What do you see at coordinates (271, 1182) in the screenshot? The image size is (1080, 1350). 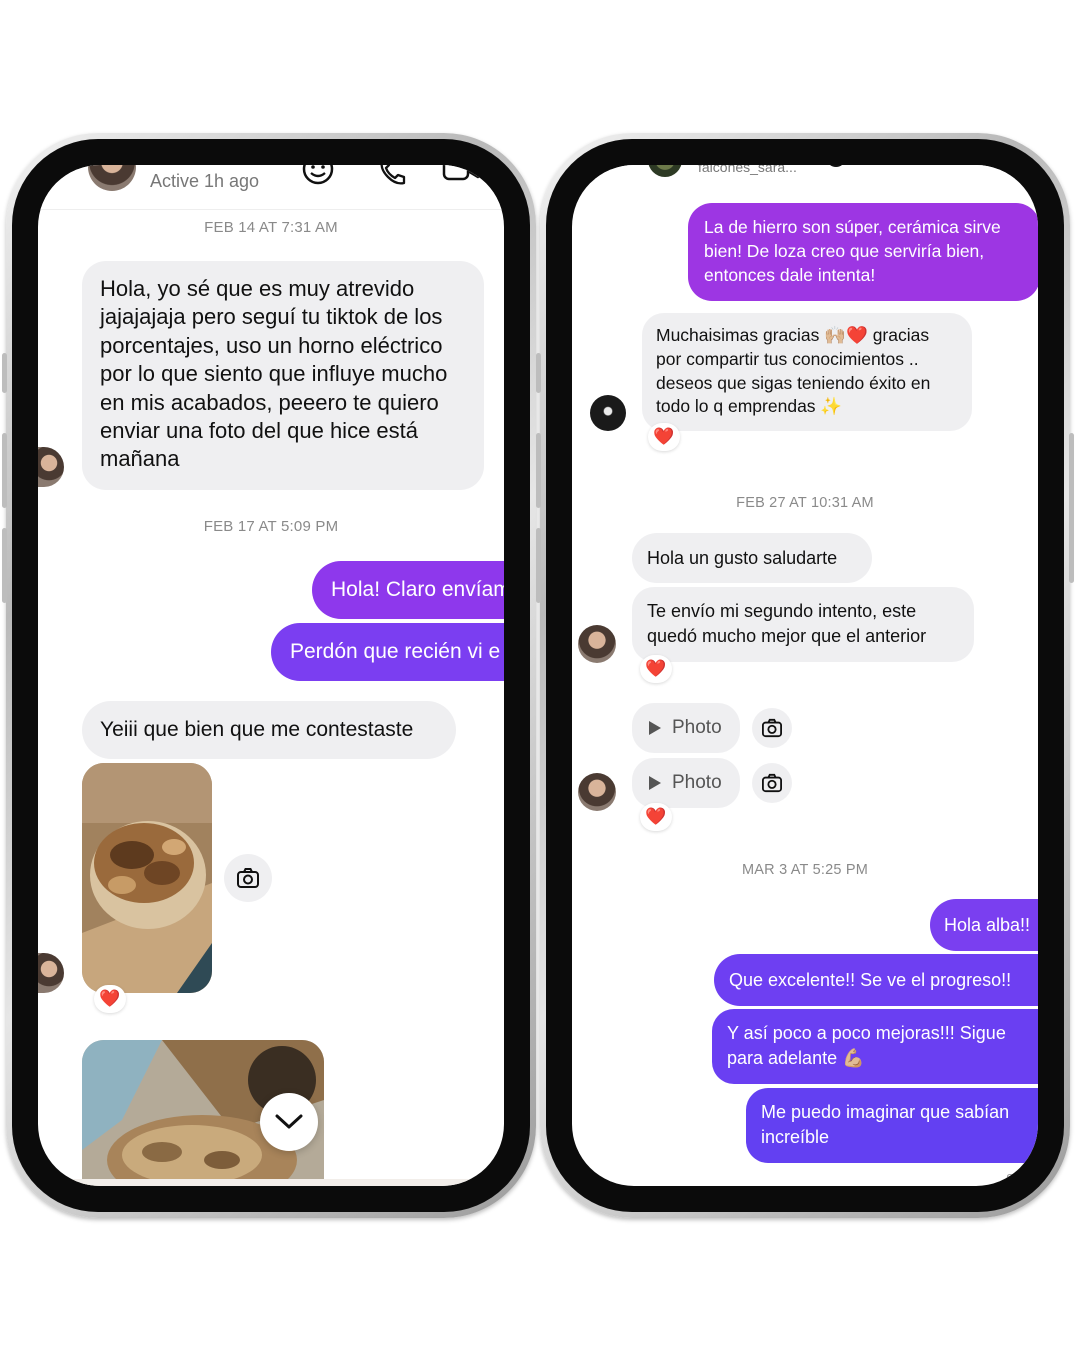 I see `composer-bar` at bounding box center [271, 1182].